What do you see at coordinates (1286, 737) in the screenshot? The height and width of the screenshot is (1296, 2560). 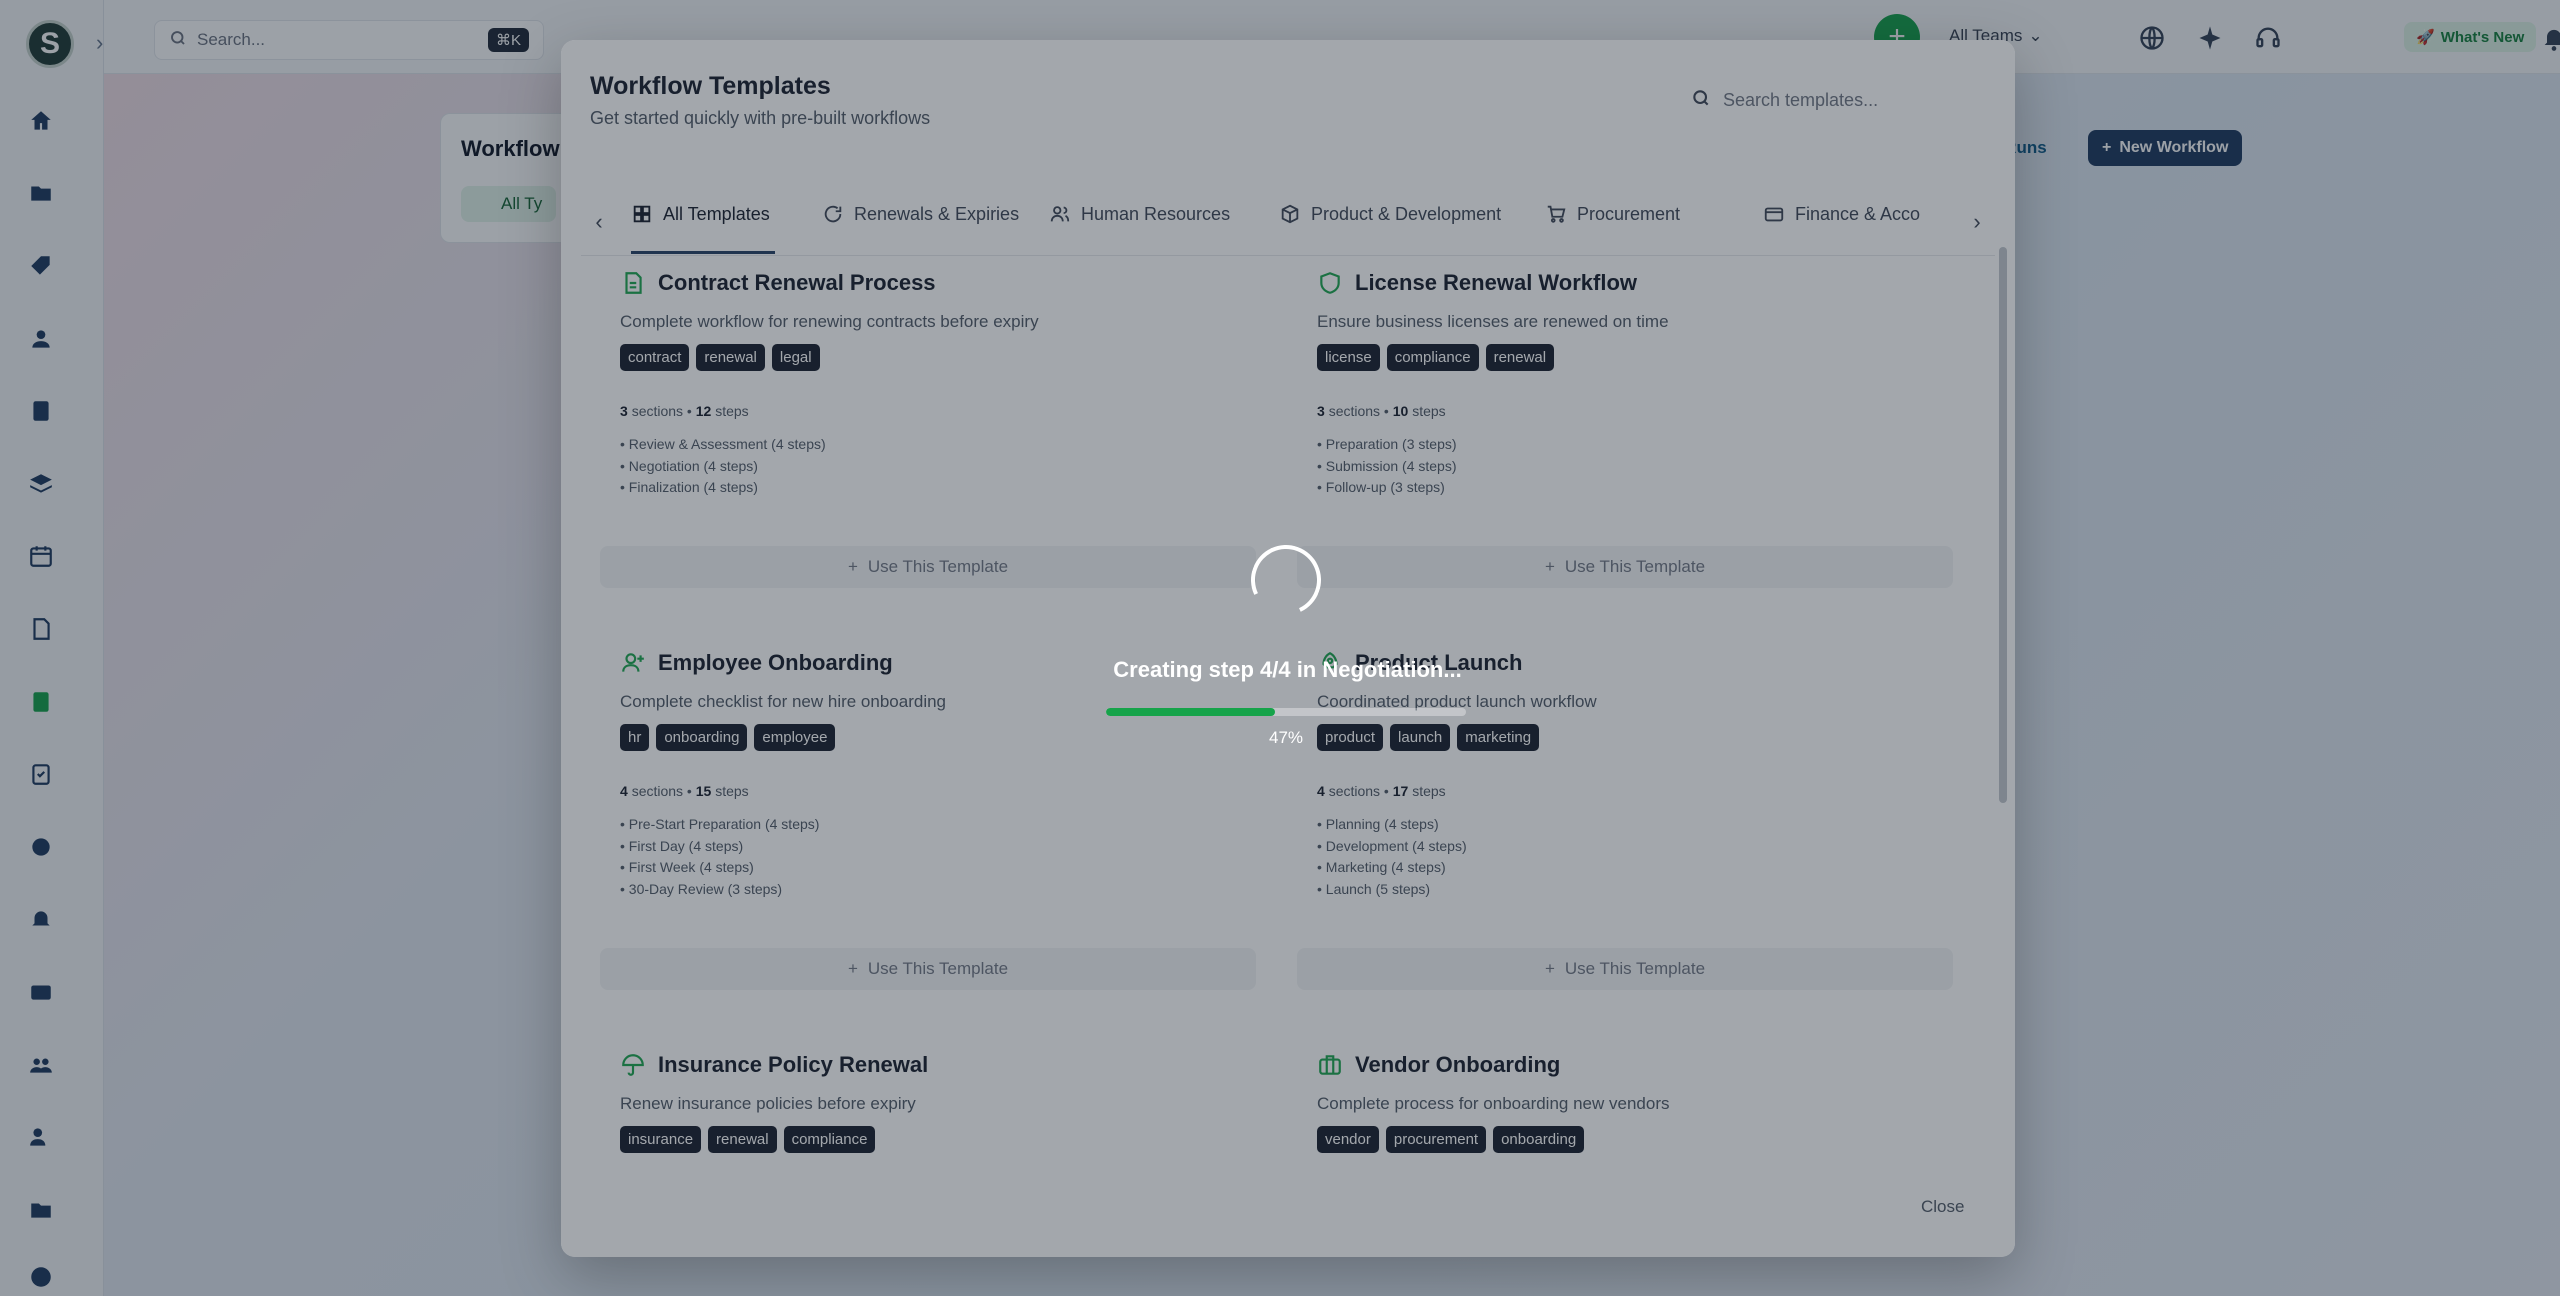 I see `progress-percent: 47%` at bounding box center [1286, 737].